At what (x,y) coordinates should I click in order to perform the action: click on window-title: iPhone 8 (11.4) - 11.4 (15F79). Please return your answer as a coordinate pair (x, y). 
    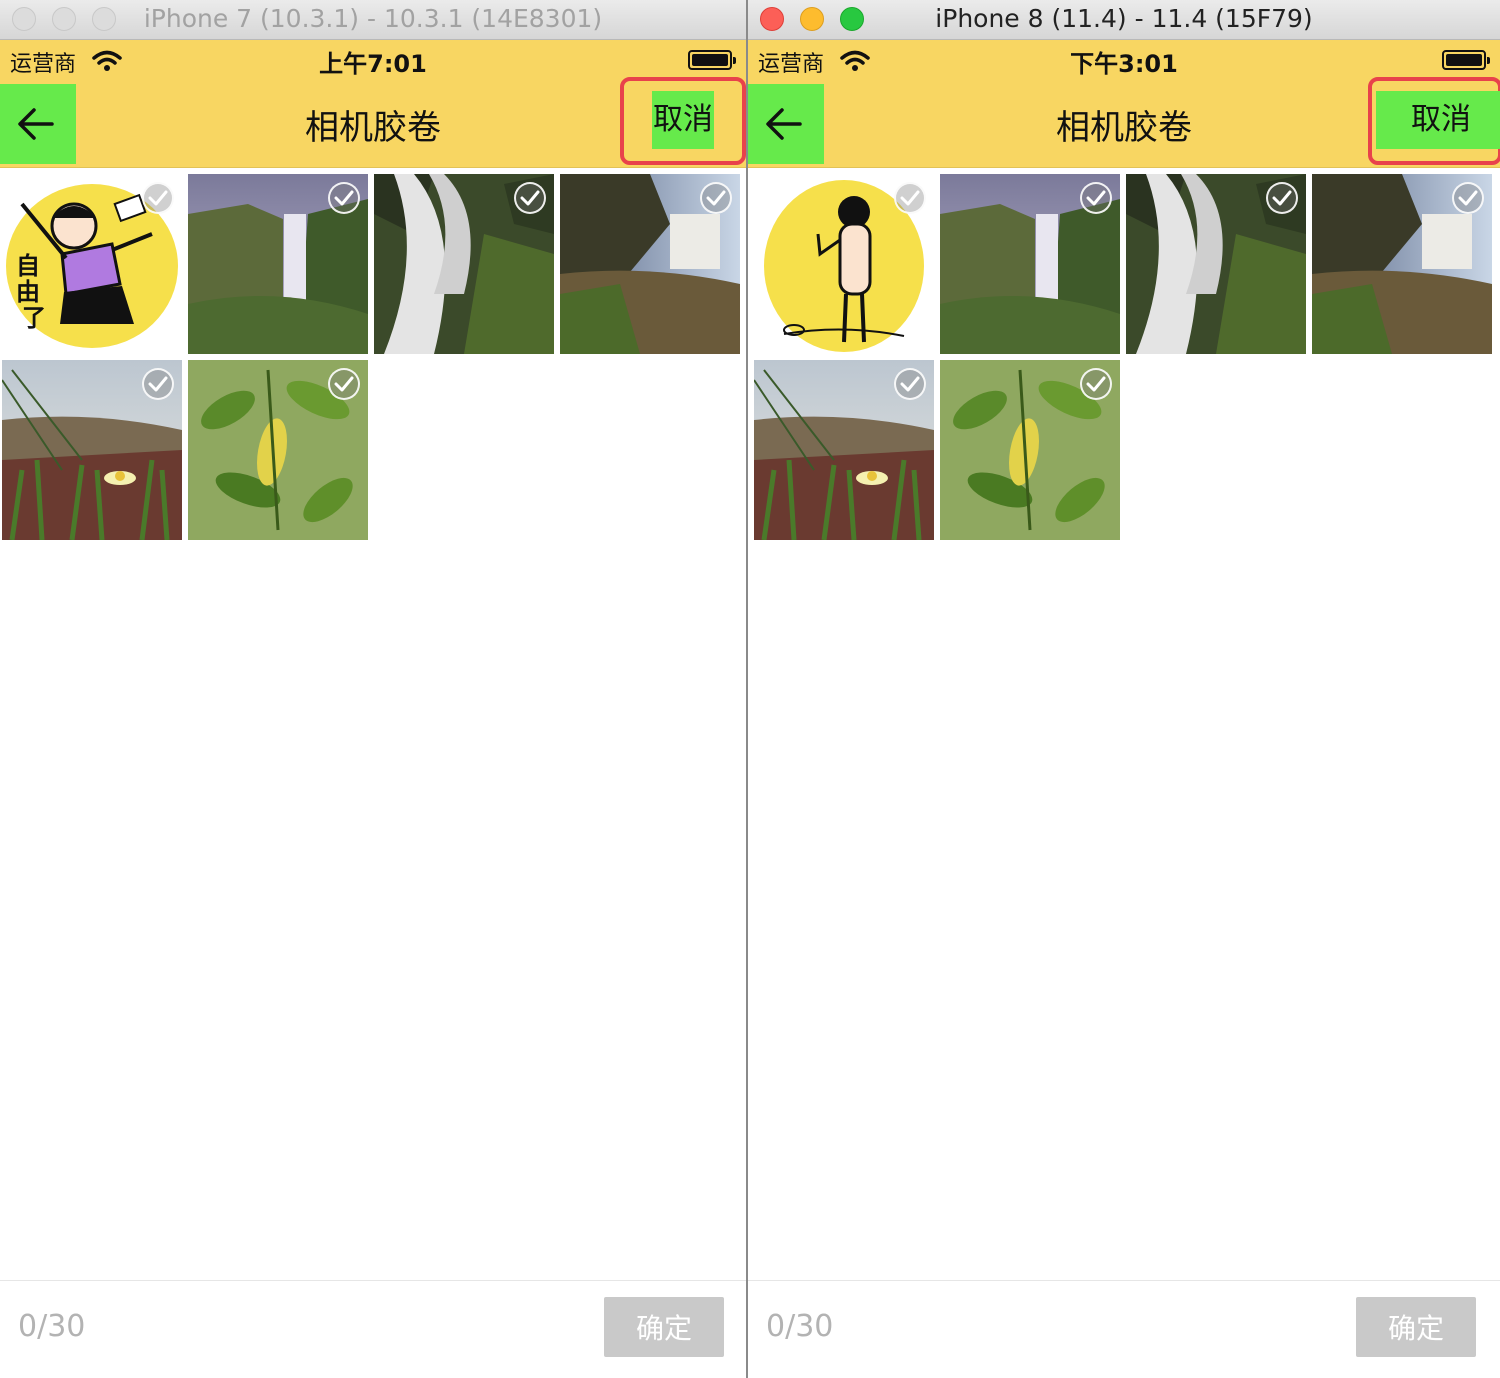
    Looking at the image, I should click on (1124, 18).